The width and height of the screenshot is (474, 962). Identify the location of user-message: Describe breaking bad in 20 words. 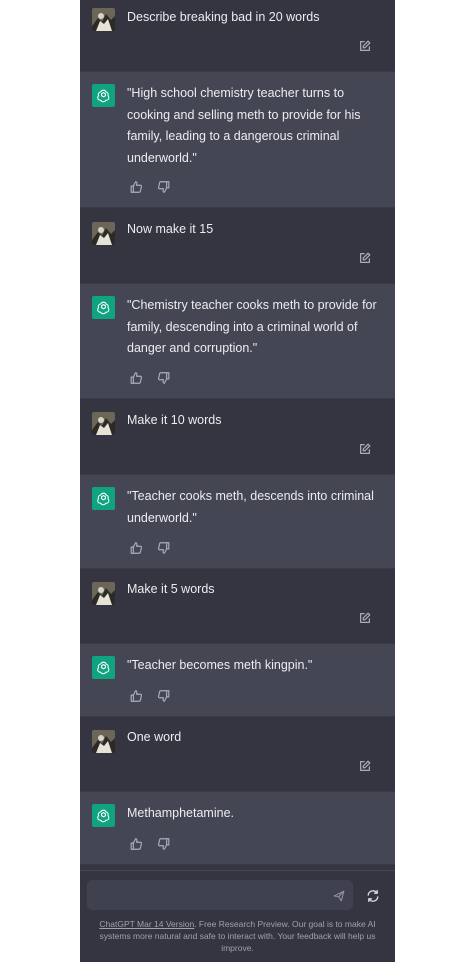
(237, 35).